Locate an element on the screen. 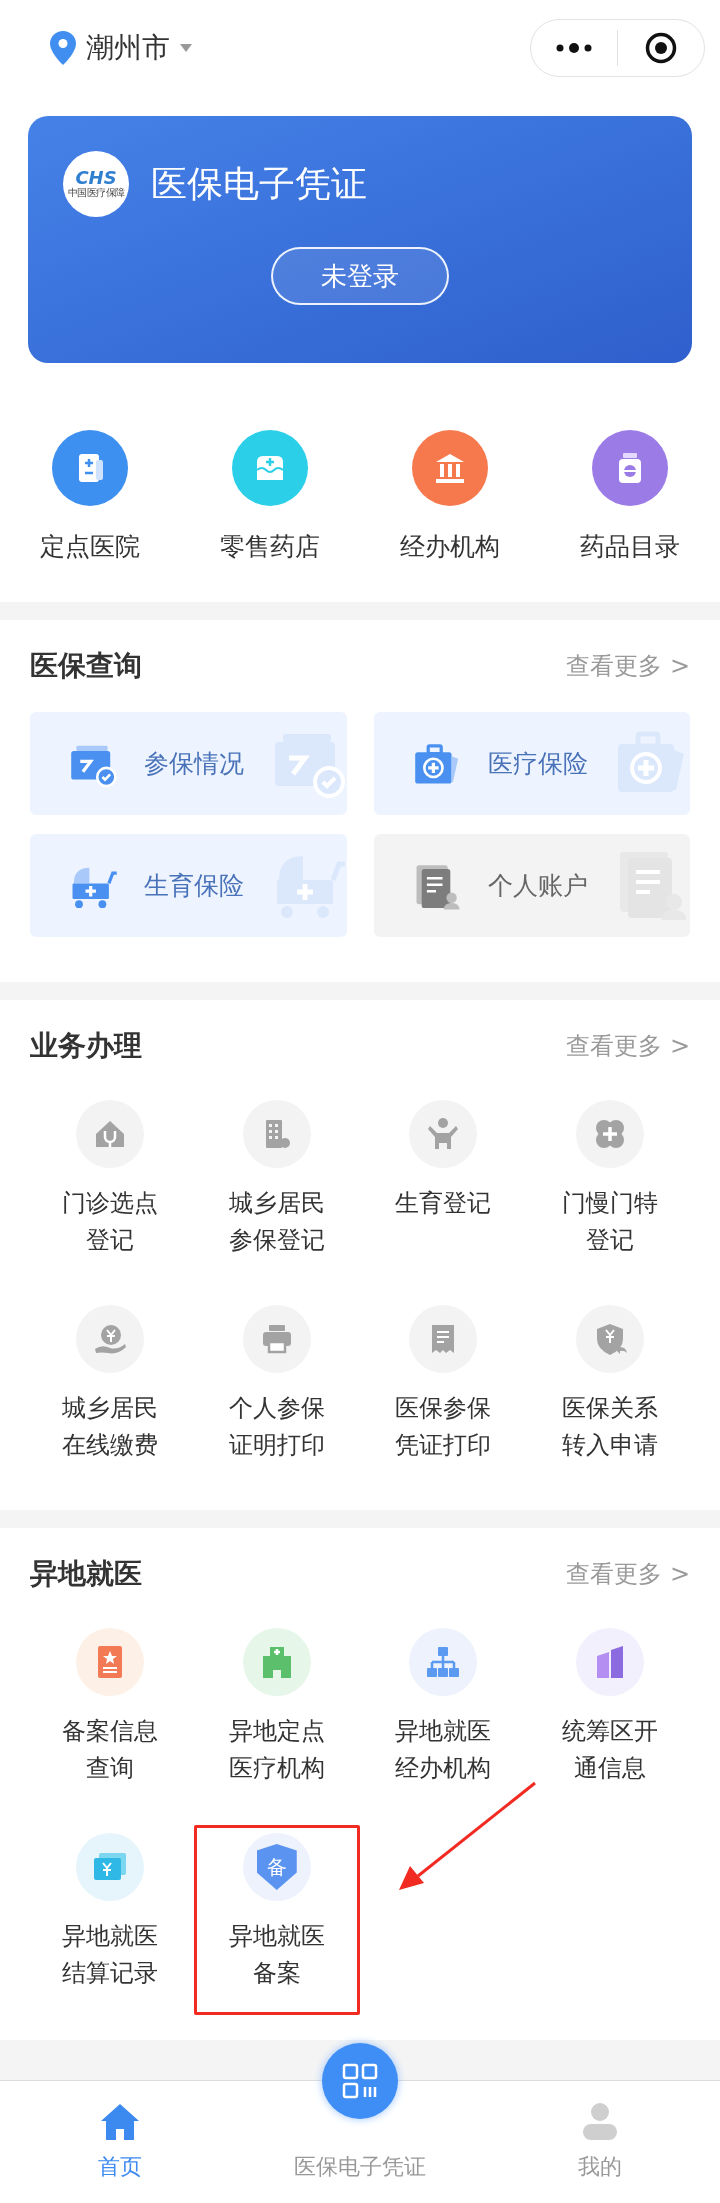 This screenshot has height=2203, width=720. service-label: 生育登记 is located at coordinates (443, 1203).